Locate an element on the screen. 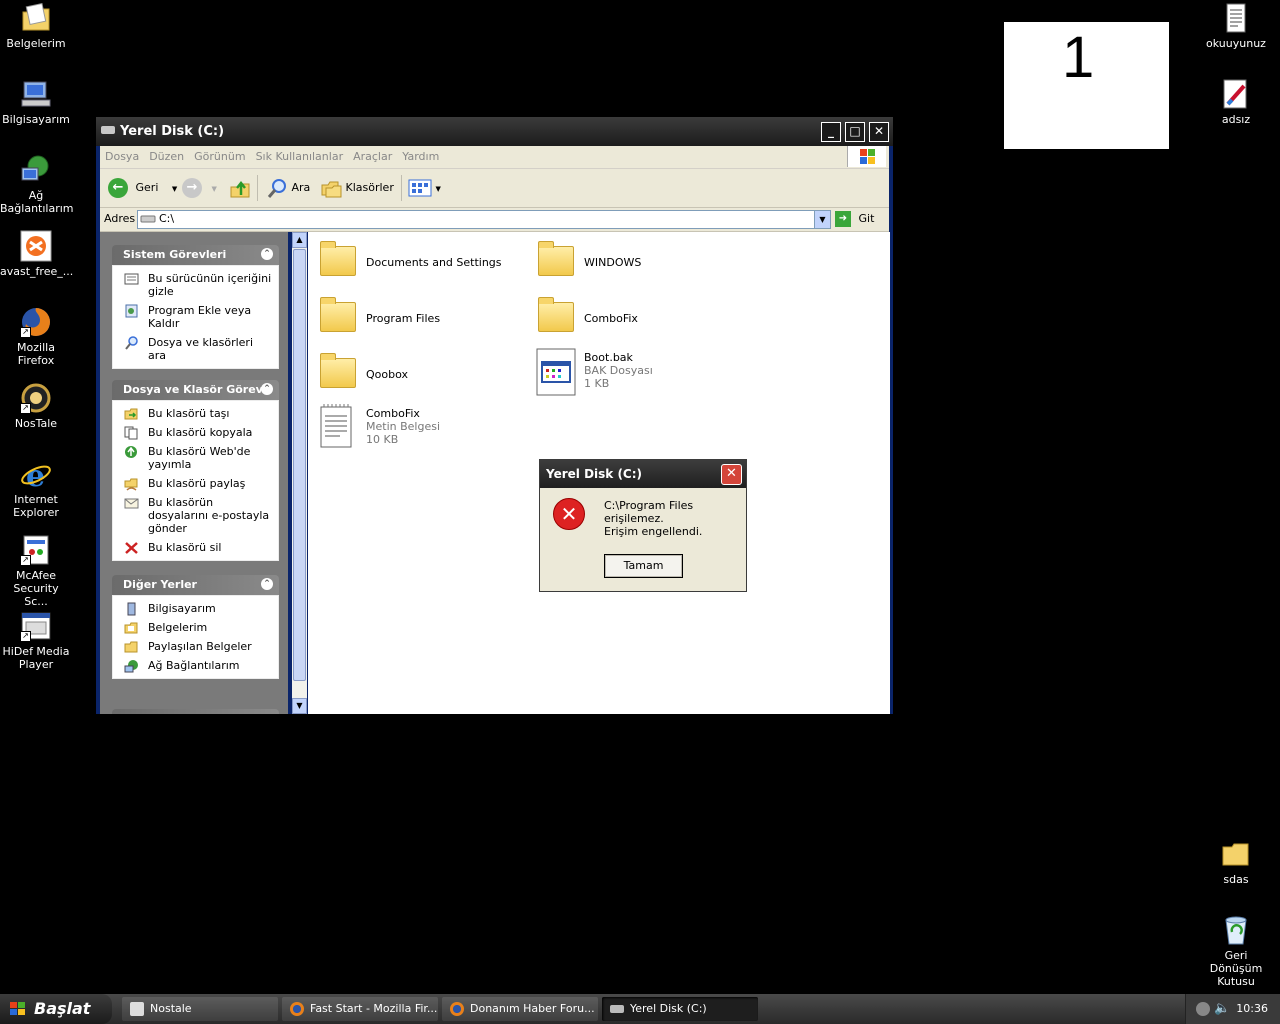 Image resolution: width=1280 pixels, height=1024 pixels. desktop-icon-nostale: ↗ NosTale is located at coordinates (36, 406).